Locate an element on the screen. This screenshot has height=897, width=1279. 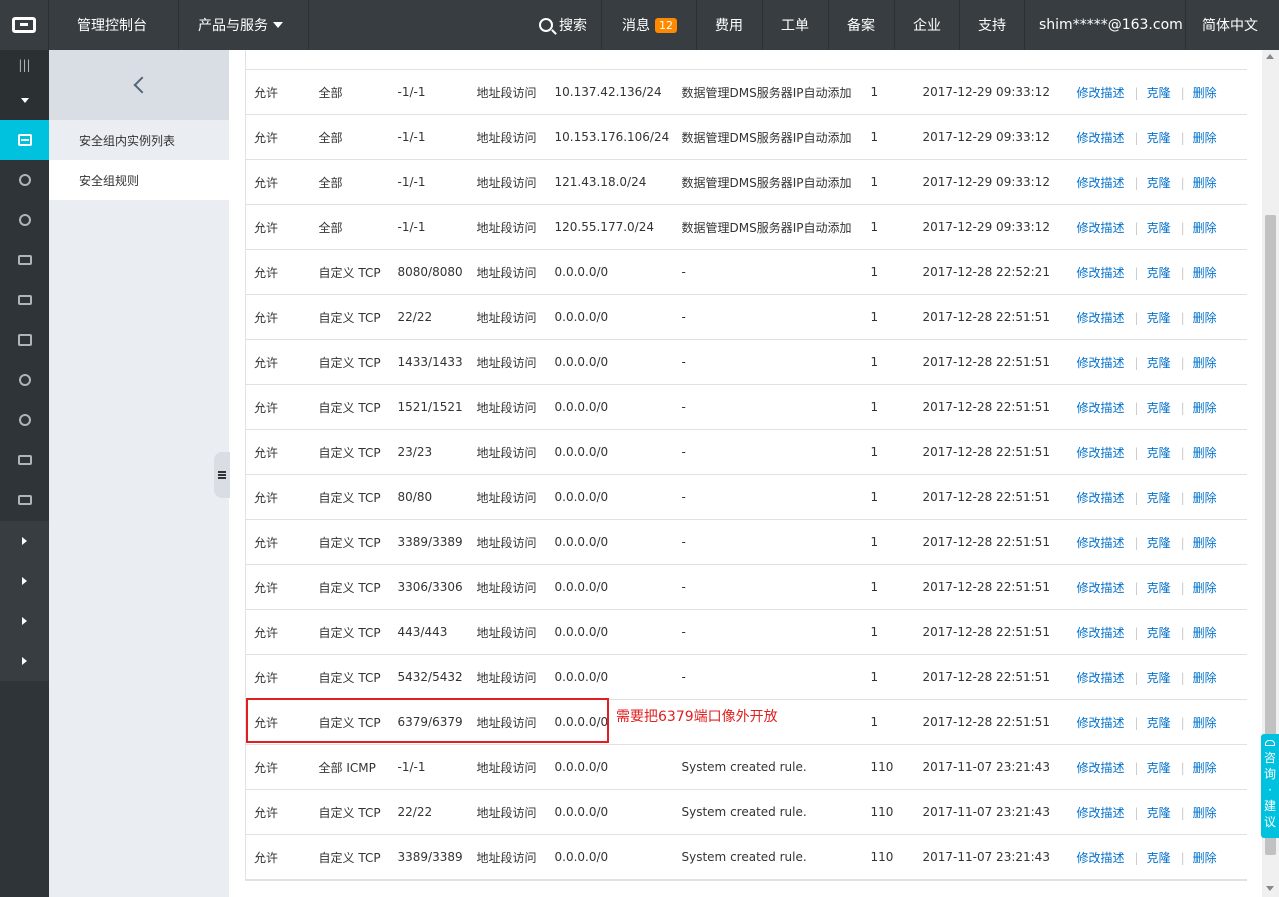
cell-time is located at coordinates (991, 60).